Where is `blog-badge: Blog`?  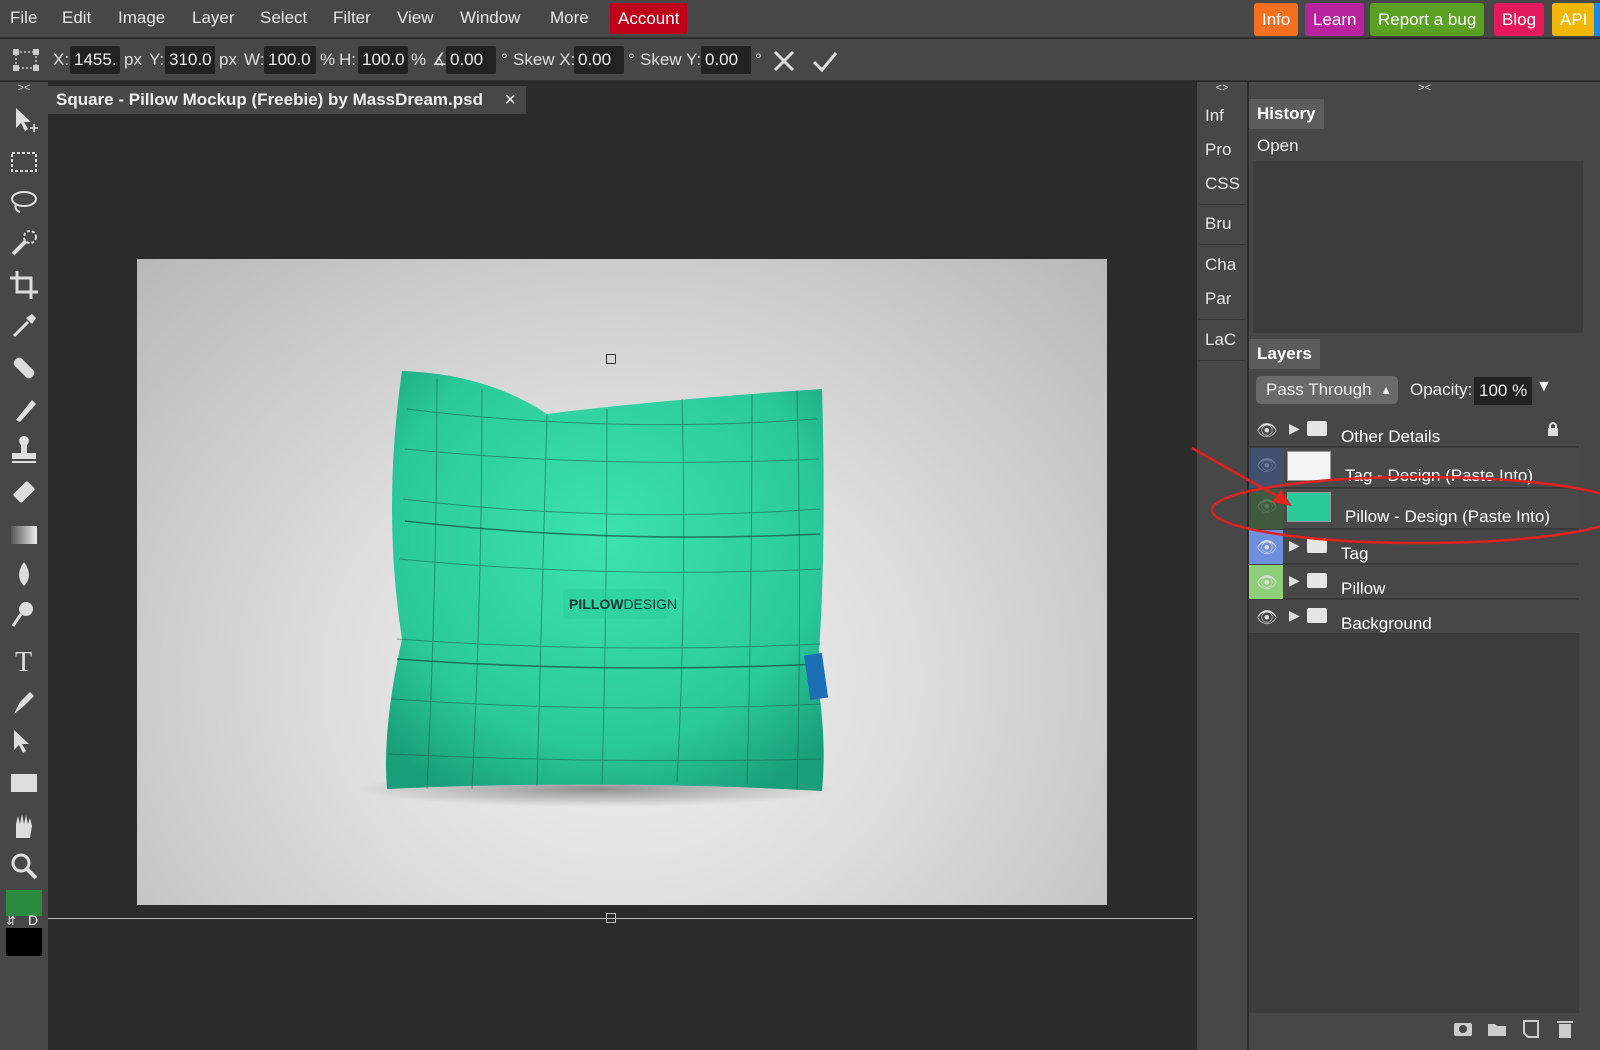 blog-badge: Blog is located at coordinates (1519, 19).